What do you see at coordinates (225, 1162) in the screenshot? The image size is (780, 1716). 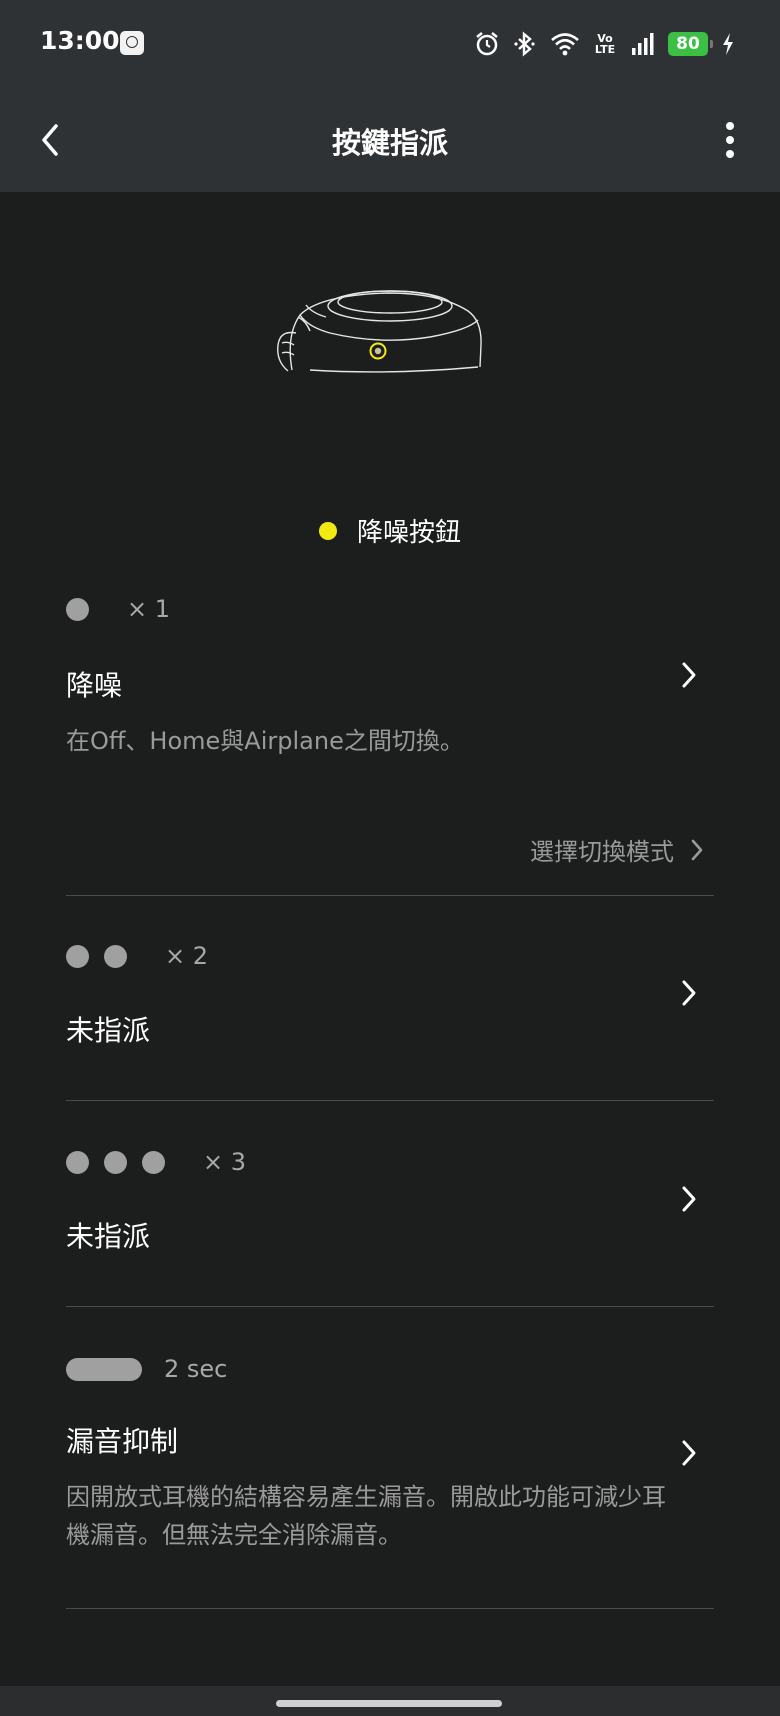 I see `press-count: × 3` at bounding box center [225, 1162].